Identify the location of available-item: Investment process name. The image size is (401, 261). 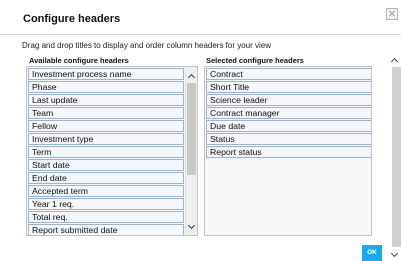
(106, 74).